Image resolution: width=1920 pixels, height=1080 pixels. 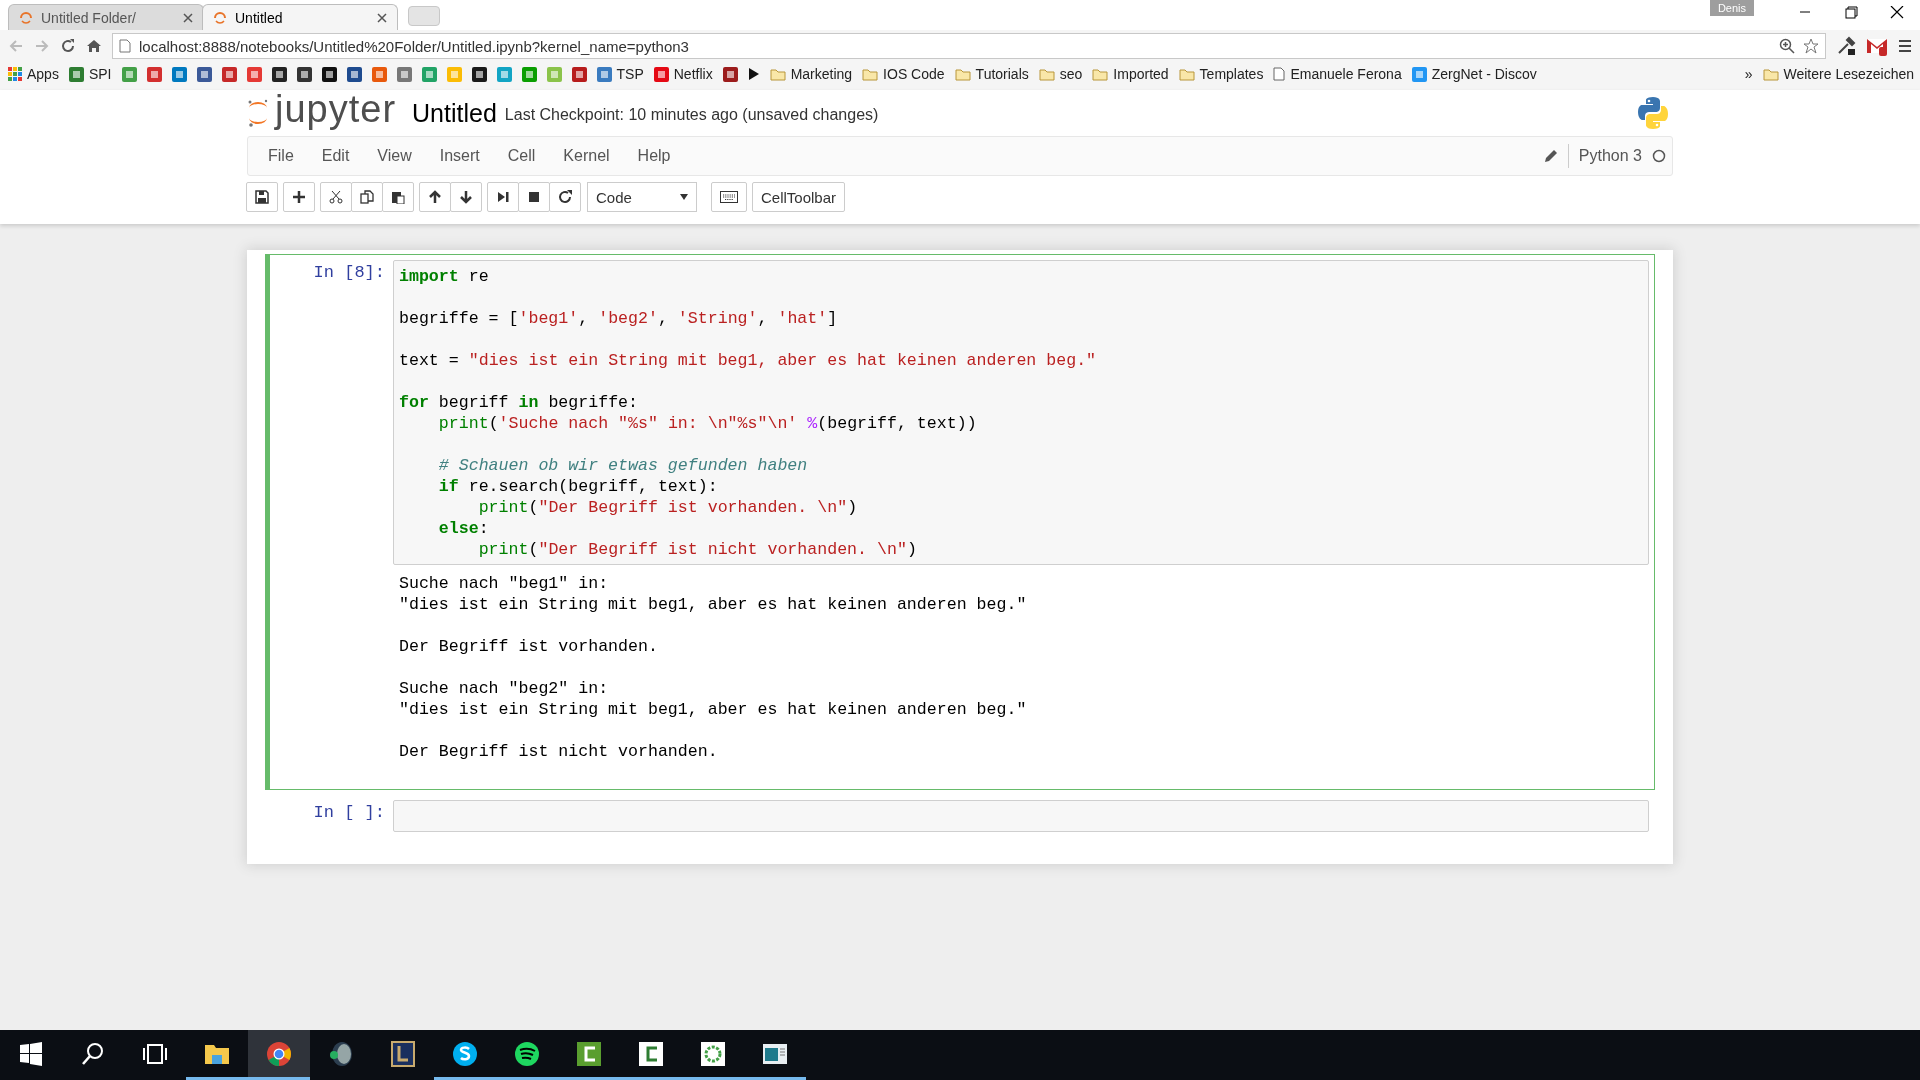 I want to click on bookmark: SPI, so click(x=90, y=74).